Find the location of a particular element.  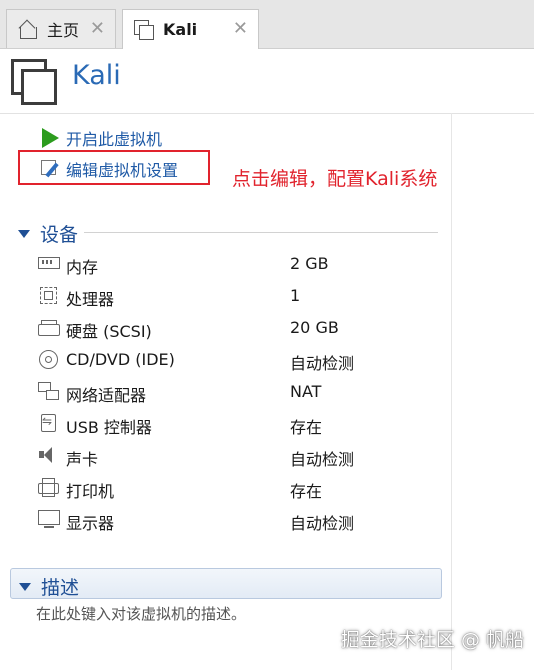

annotation-text: 点击编辑，配置Kali系统 is located at coordinates (335, 179).